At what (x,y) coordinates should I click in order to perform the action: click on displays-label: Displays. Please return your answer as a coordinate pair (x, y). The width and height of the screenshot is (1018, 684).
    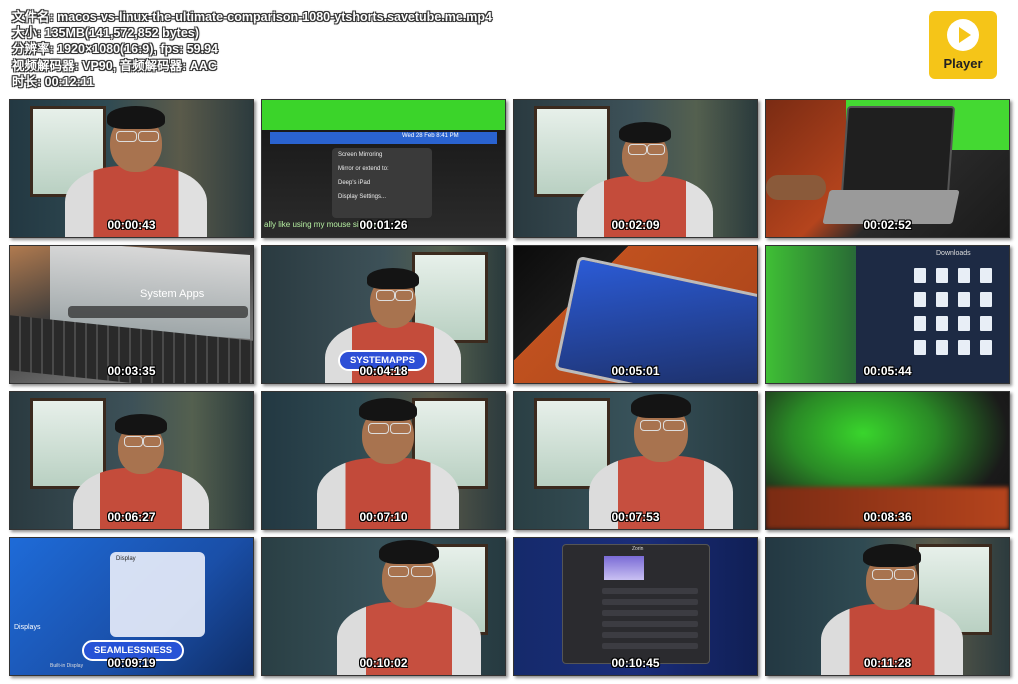
    Looking at the image, I should click on (27, 627).